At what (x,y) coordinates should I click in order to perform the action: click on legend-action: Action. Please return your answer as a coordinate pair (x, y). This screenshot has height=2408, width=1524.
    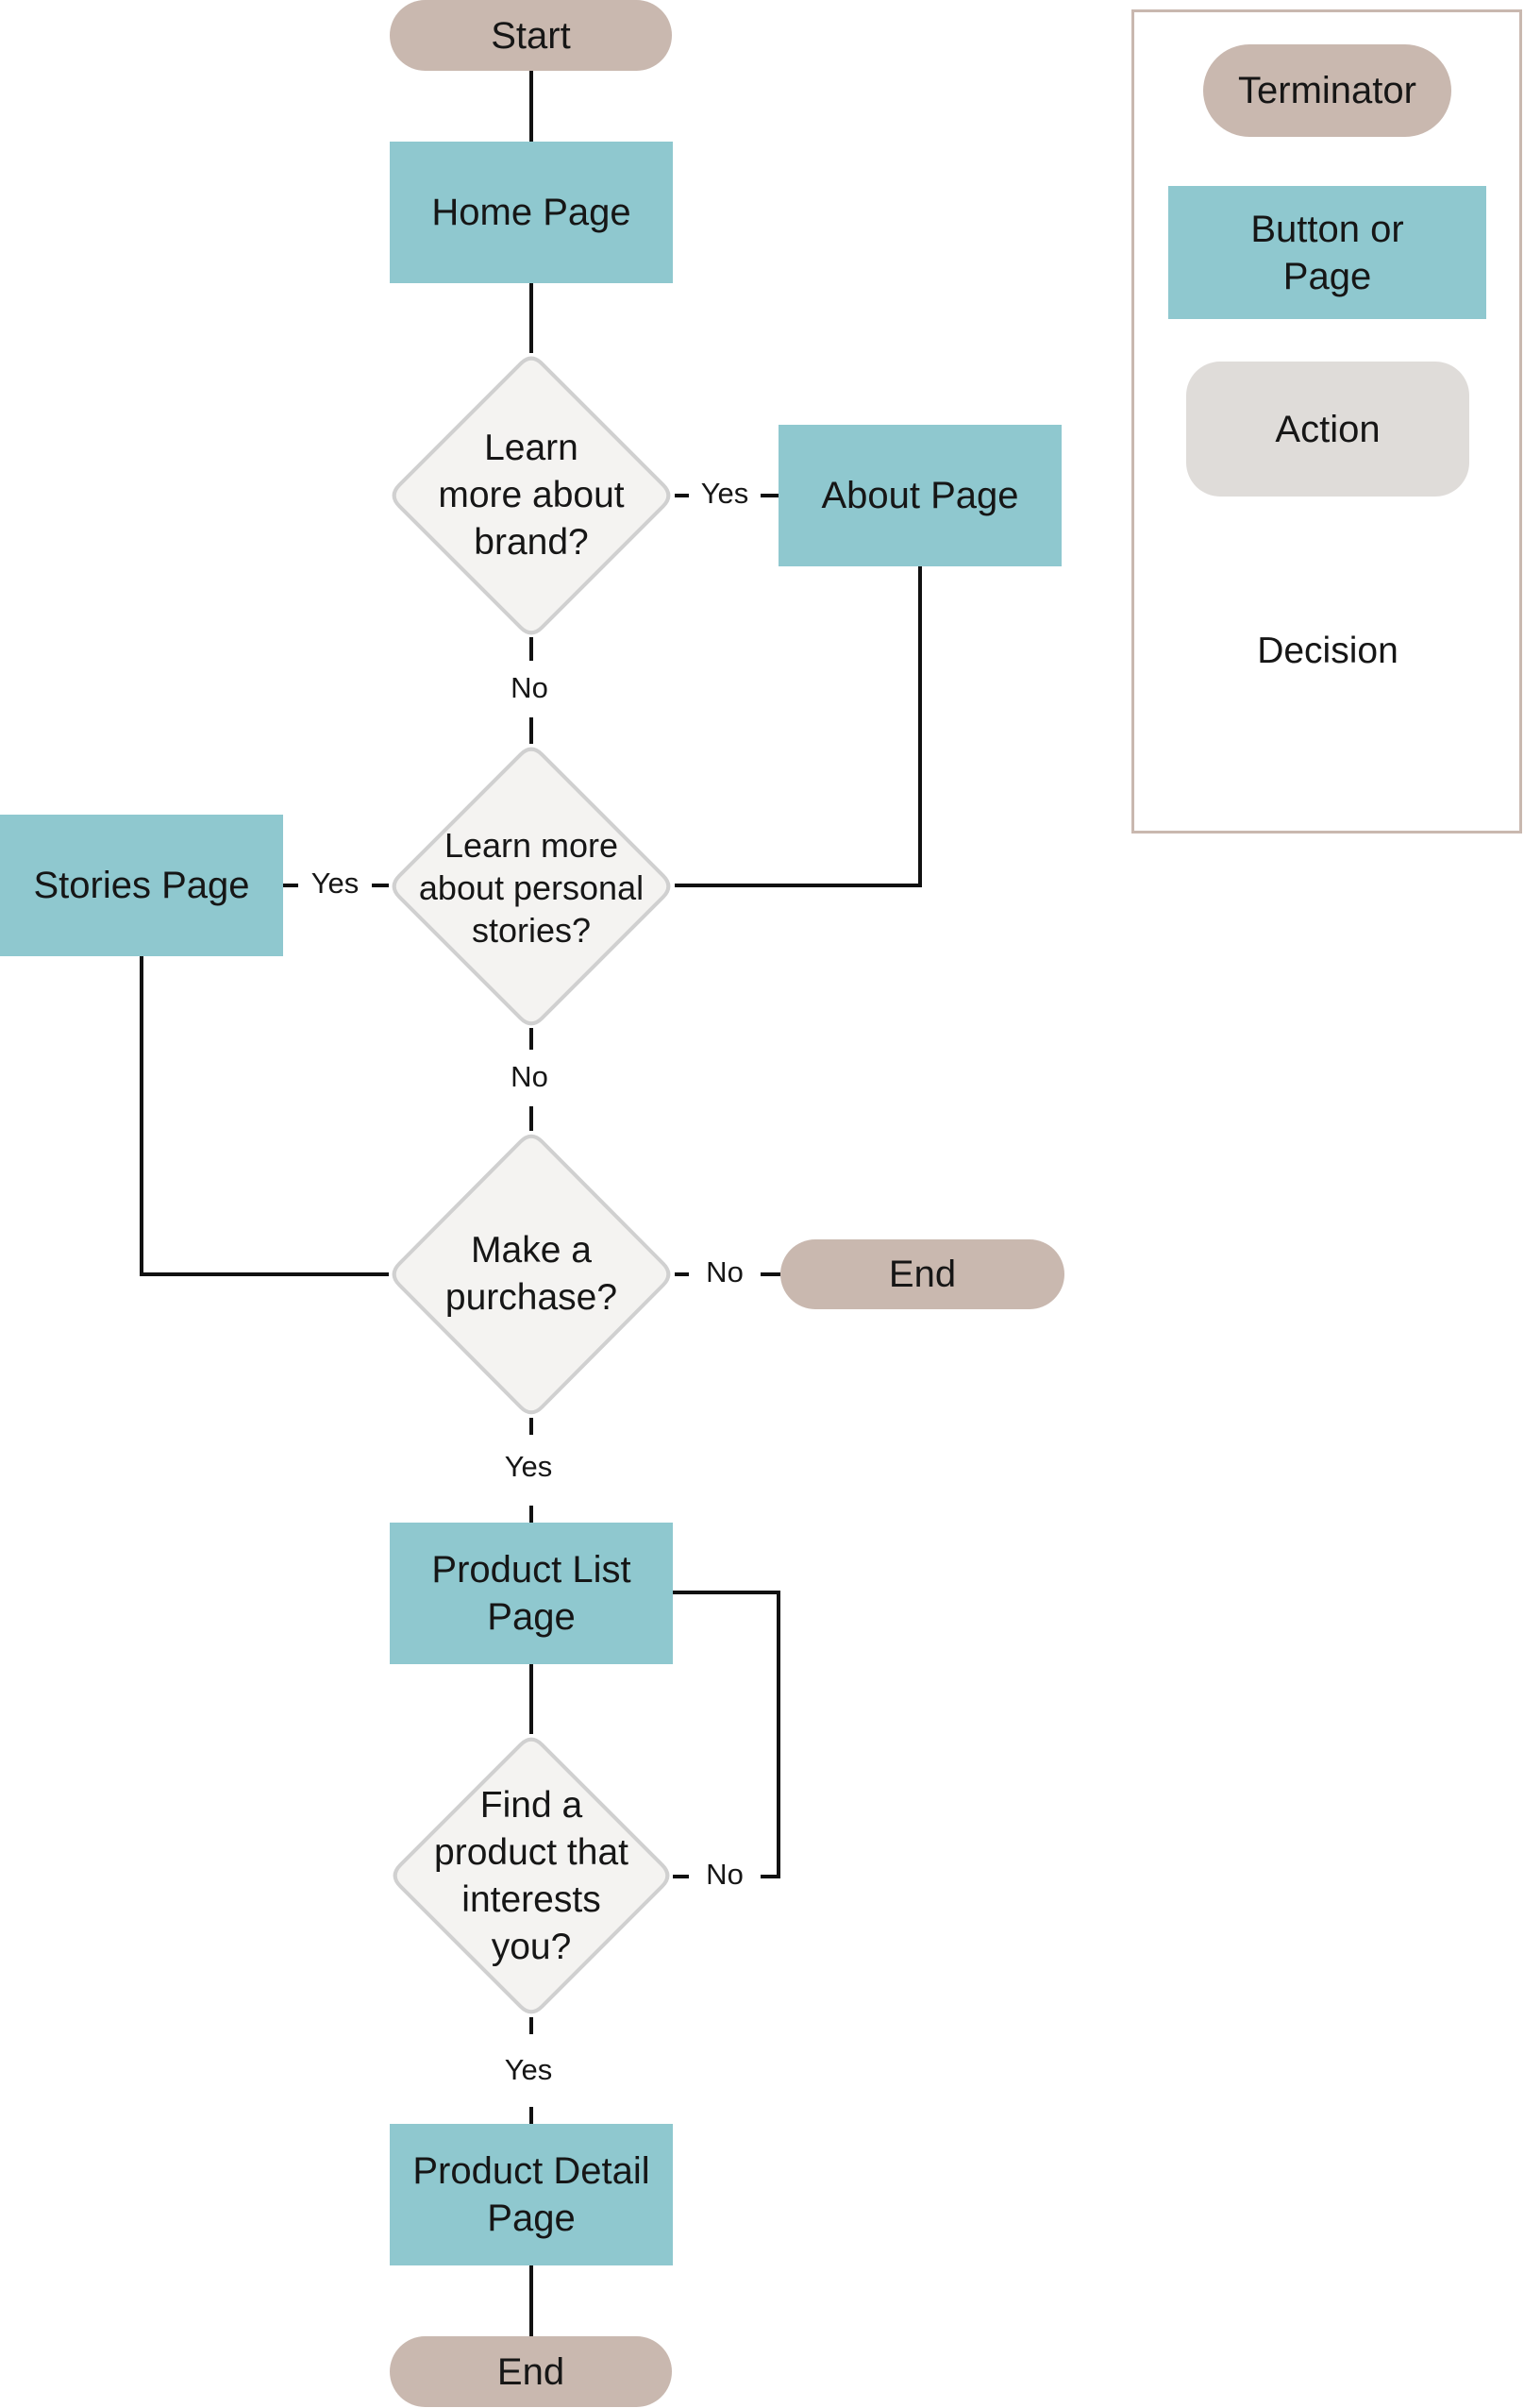
    Looking at the image, I should click on (1327, 429).